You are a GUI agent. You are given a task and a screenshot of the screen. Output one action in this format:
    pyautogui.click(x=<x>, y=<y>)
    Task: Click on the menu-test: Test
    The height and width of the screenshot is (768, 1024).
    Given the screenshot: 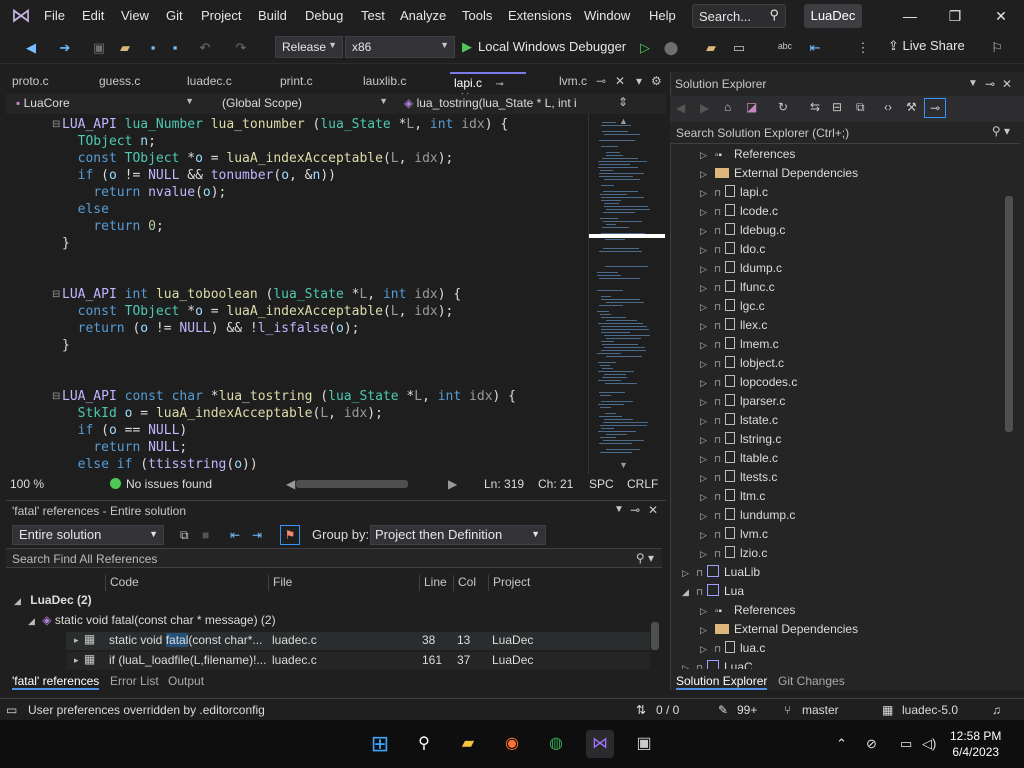 What is the action you would take?
    pyautogui.click(x=373, y=15)
    